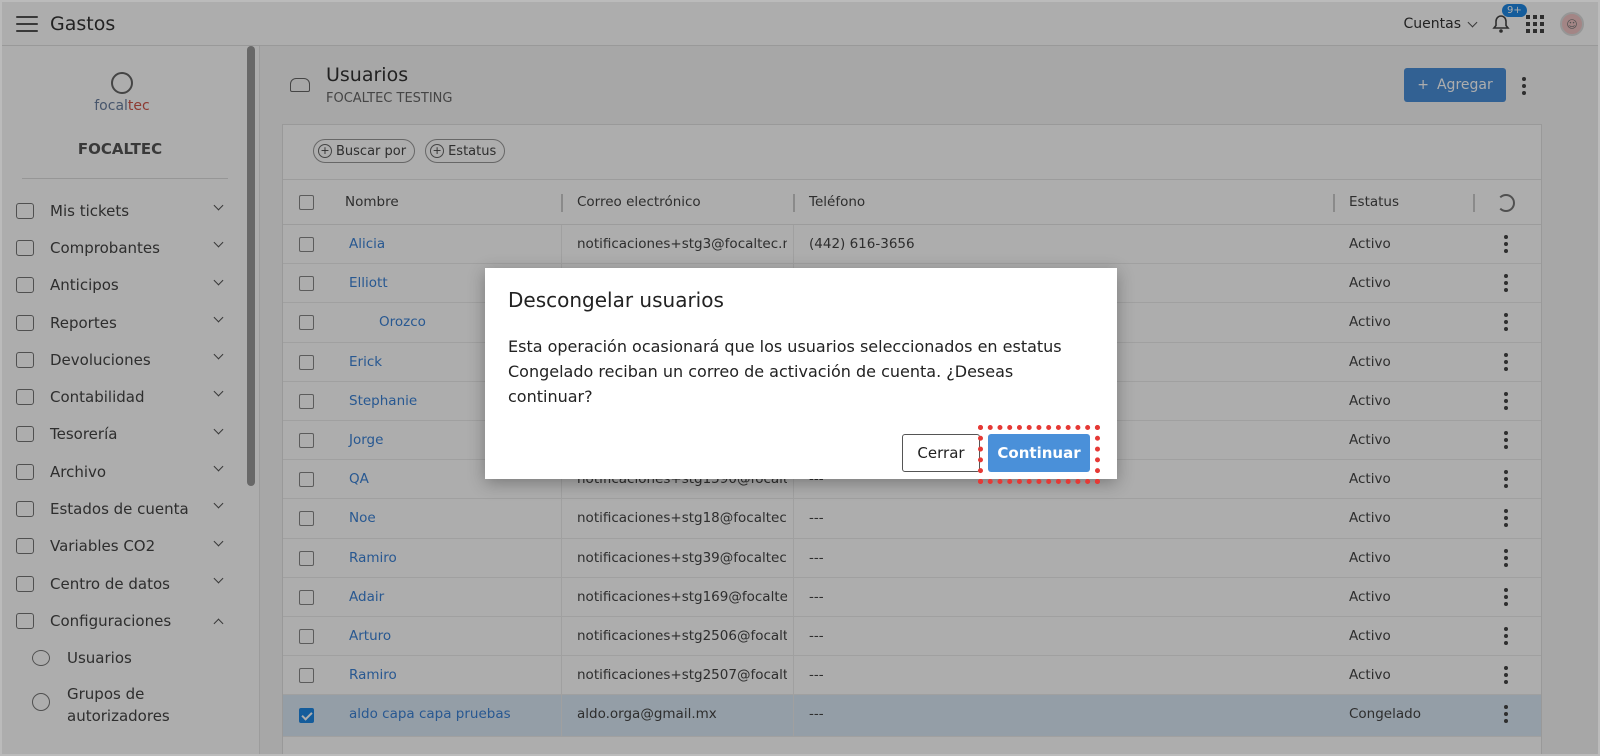 The width and height of the screenshot is (1600, 756). Describe the element at coordinates (1039, 454) in the screenshot. I see `highlight-box` at that location.